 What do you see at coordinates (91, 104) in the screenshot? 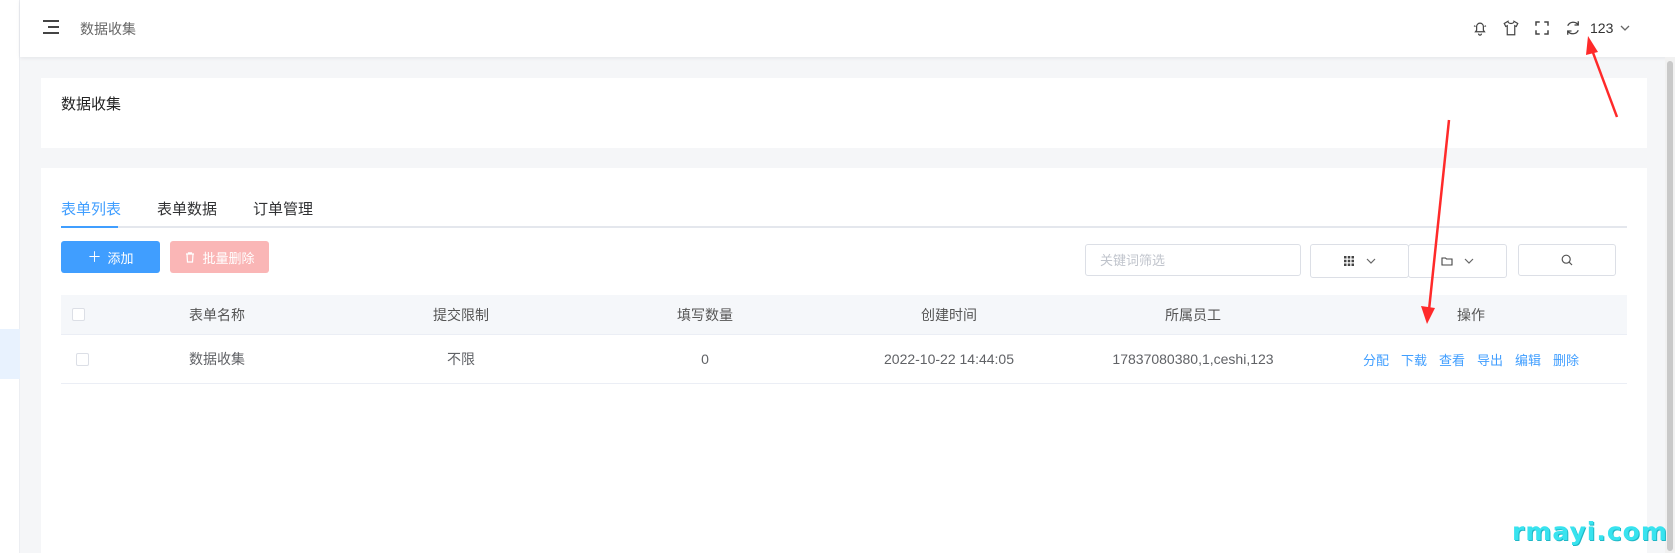
I see `page-title: 数据收集` at bounding box center [91, 104].